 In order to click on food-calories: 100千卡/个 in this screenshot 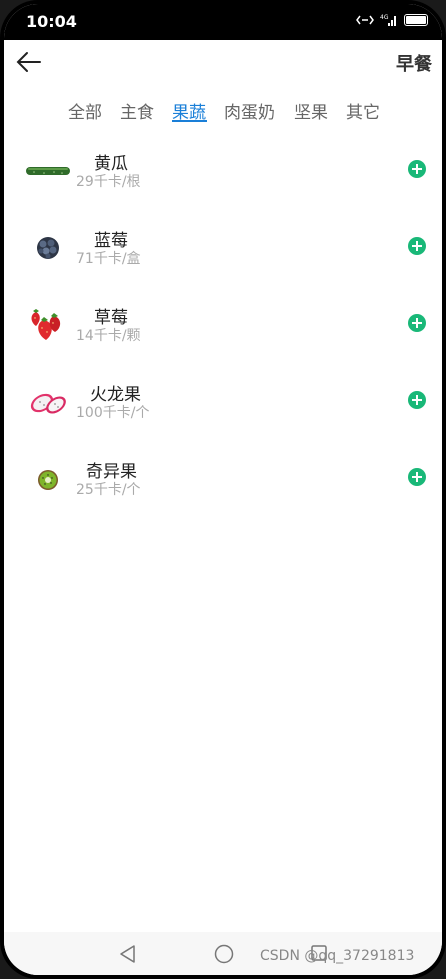, I will do `click(113, 413)`.